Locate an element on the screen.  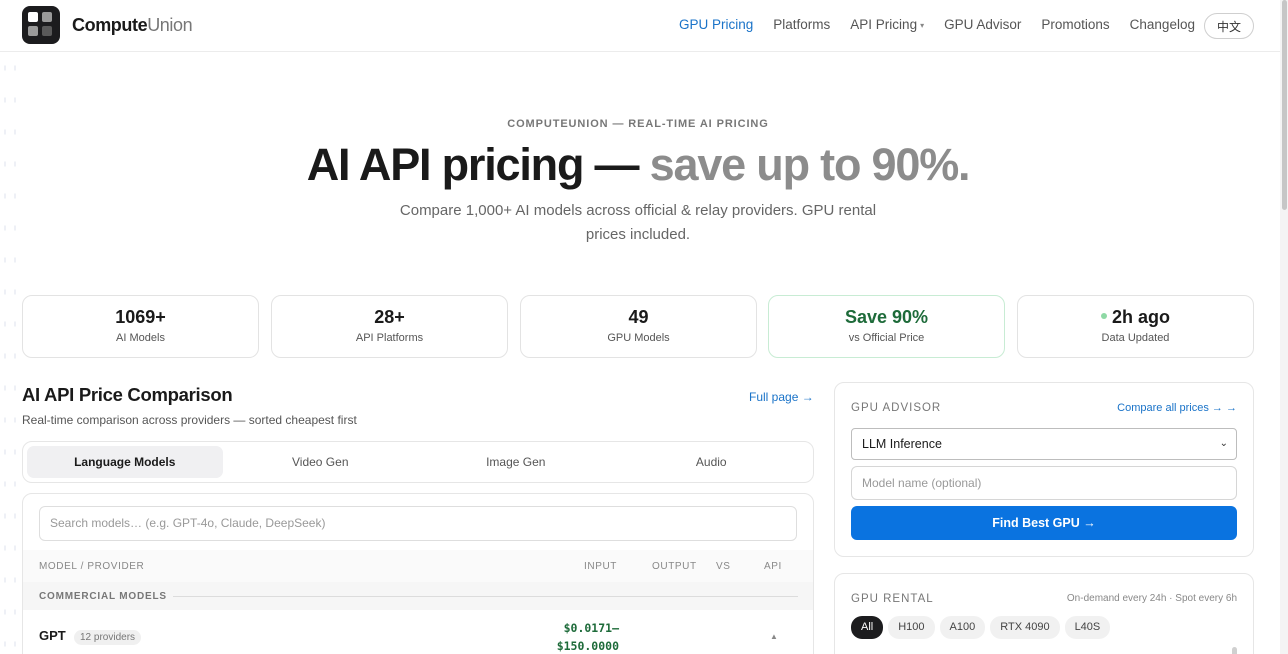
tab-language-models: Language Models is located at coordinates (125, 462).